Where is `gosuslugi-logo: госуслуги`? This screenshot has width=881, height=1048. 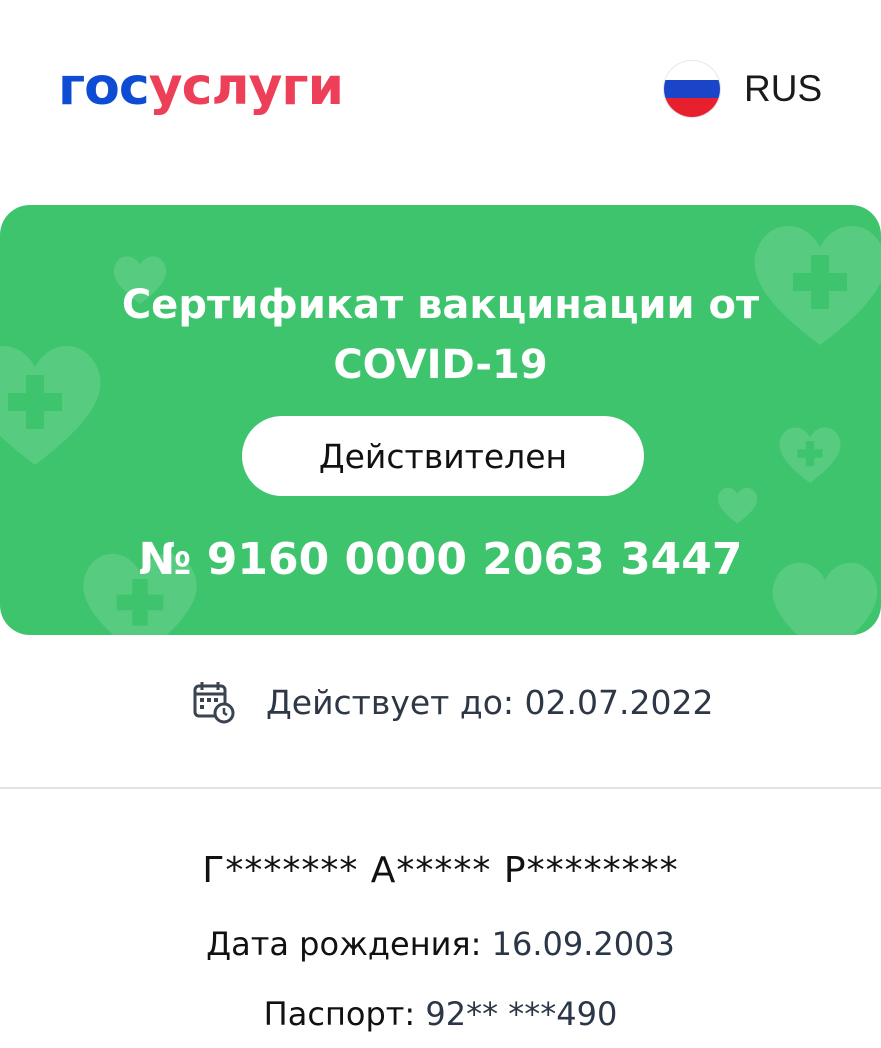
gosuslugi-logo: госуслуги is located at coordinates (201, 87).